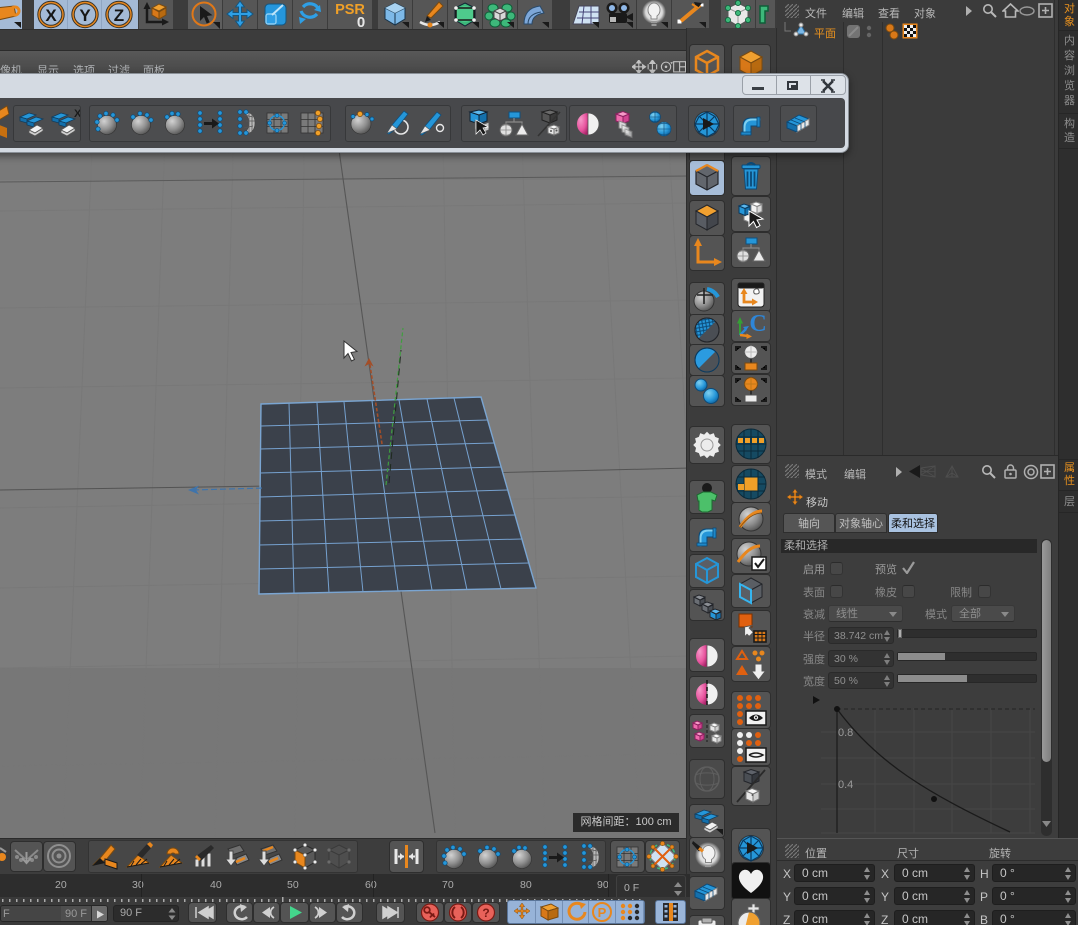 The width and height of the screenshot is (1078, 925). What do you see at coordinates (845, 785) in the screenshot?
I see `svg-text: 0.4` at bounding box center [845, 785].